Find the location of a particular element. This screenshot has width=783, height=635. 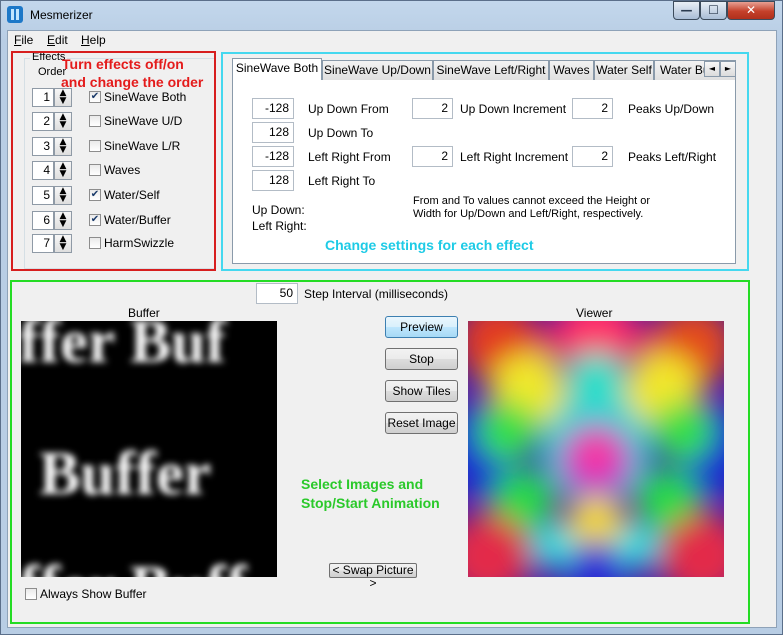

order-spinner: 3 ▲ ▼ is located at coordinates (52, 146).